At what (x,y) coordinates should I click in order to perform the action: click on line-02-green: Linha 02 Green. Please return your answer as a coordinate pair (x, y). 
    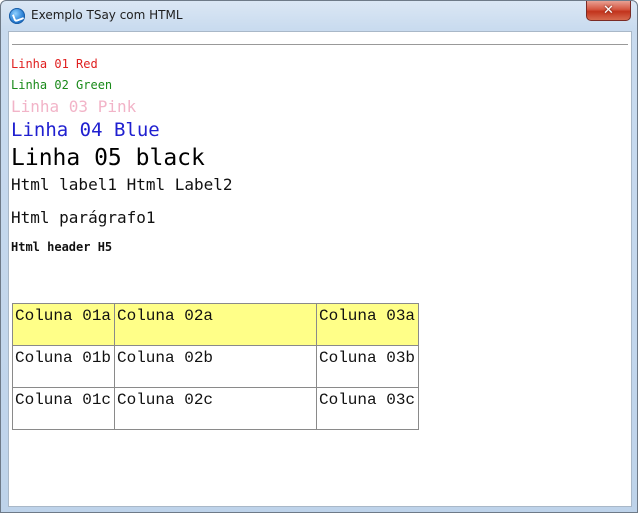
    Looking at the image, I should click on (62, 85).